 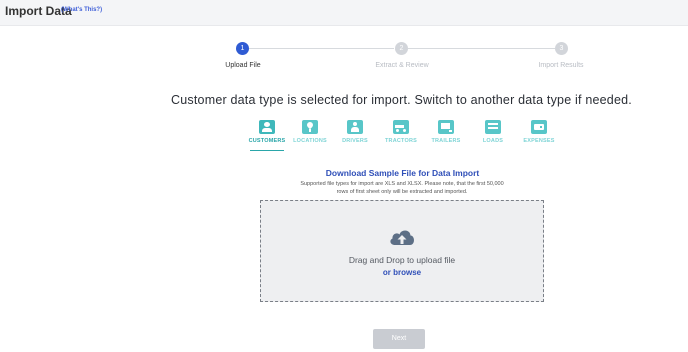 I want to click on wallet-icon, so click(x=539, y=127).